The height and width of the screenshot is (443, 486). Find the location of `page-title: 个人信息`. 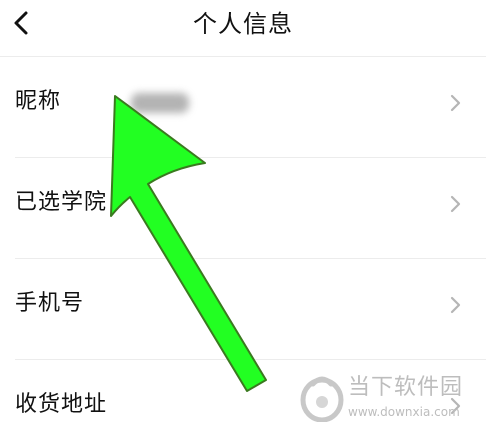

page-title: 个人信息 is located at coordinates (243, 24).